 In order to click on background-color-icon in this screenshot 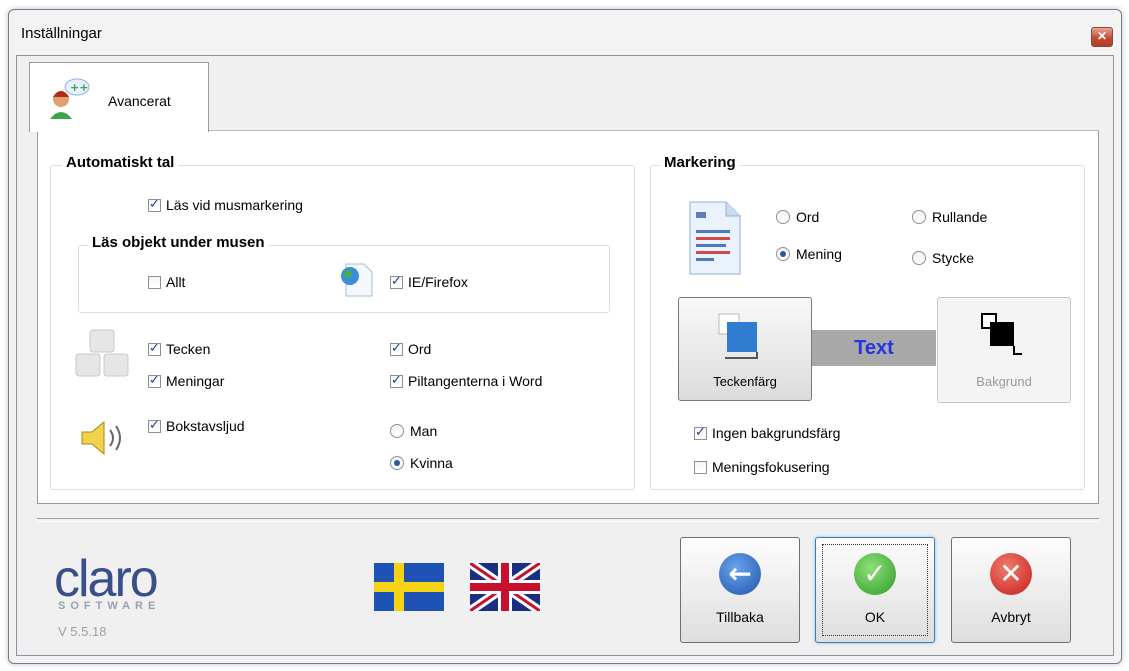, I will do `click(1001, 334)`.